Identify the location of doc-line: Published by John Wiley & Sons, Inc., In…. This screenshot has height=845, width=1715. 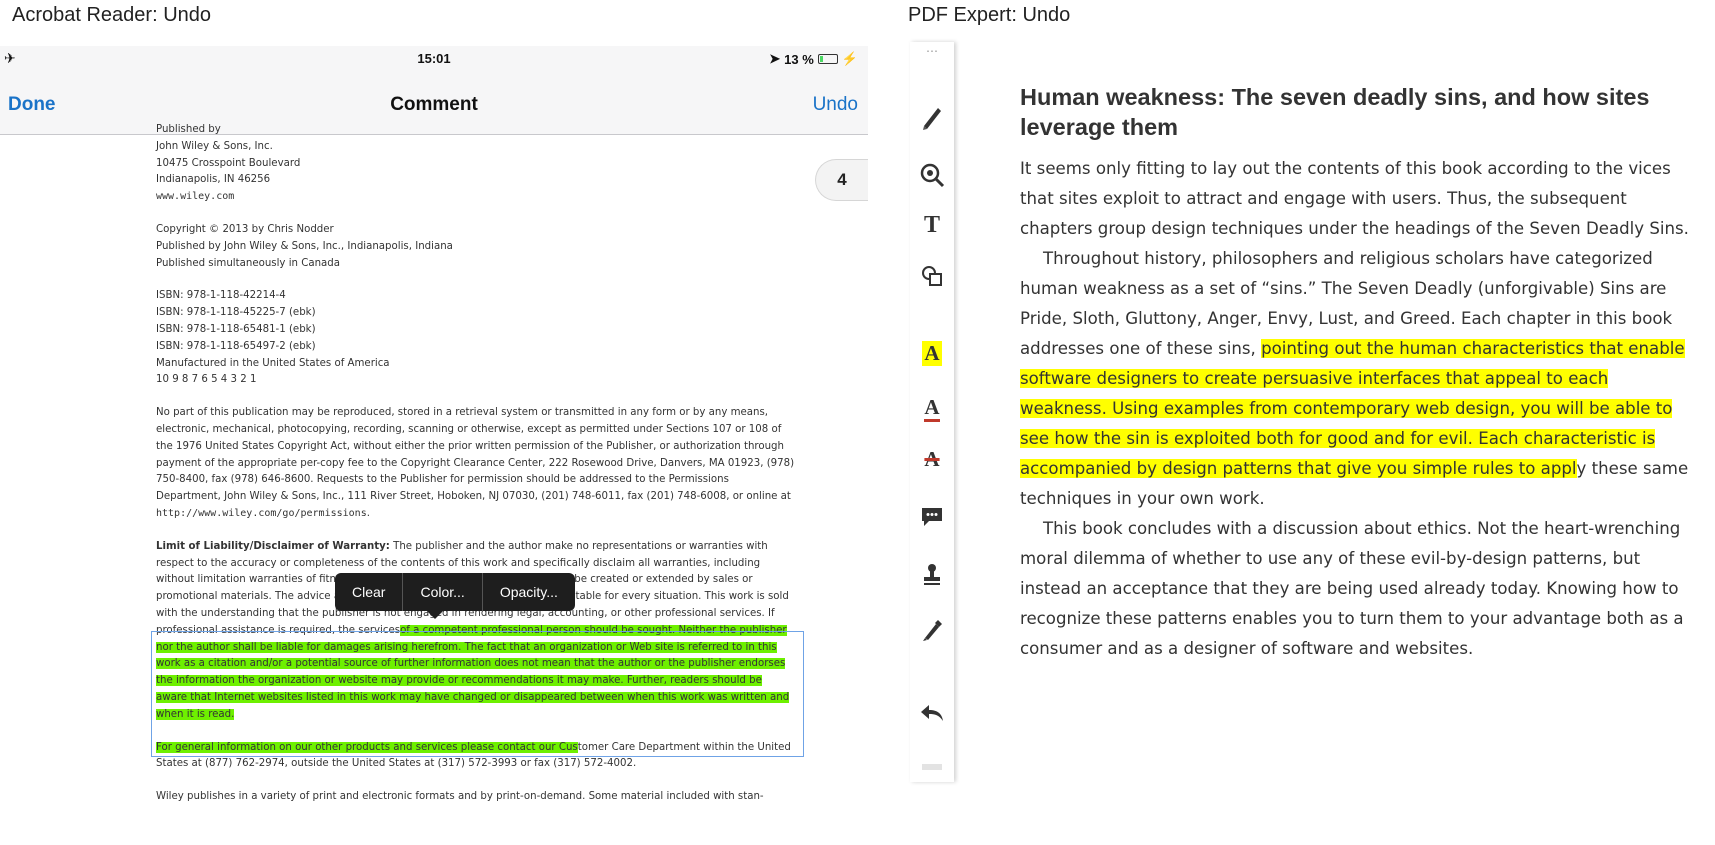
(304, 246).